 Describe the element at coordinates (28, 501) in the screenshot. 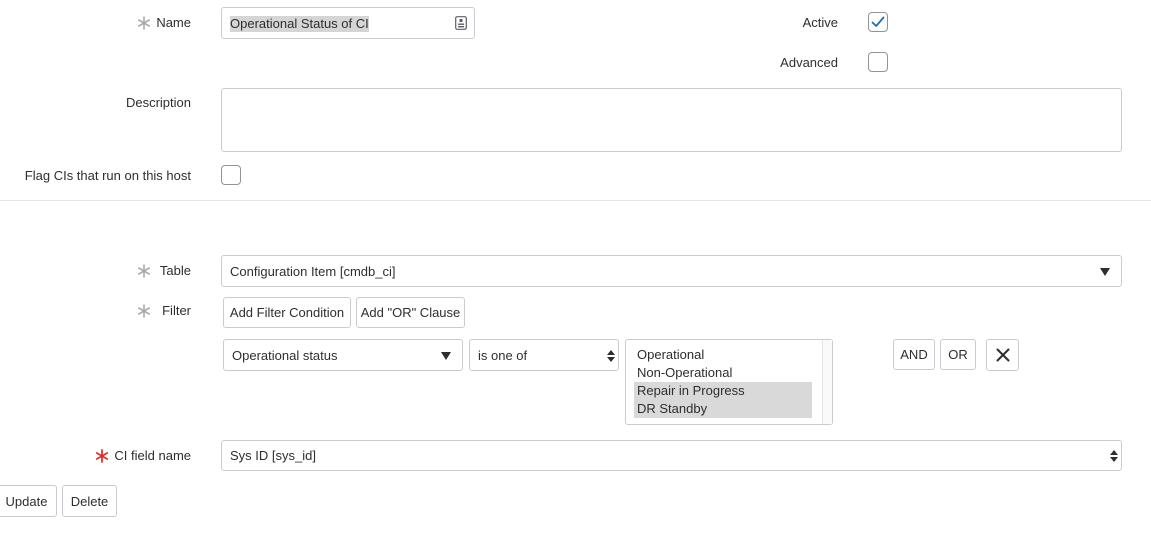

I see `update-button: Update` at that location.